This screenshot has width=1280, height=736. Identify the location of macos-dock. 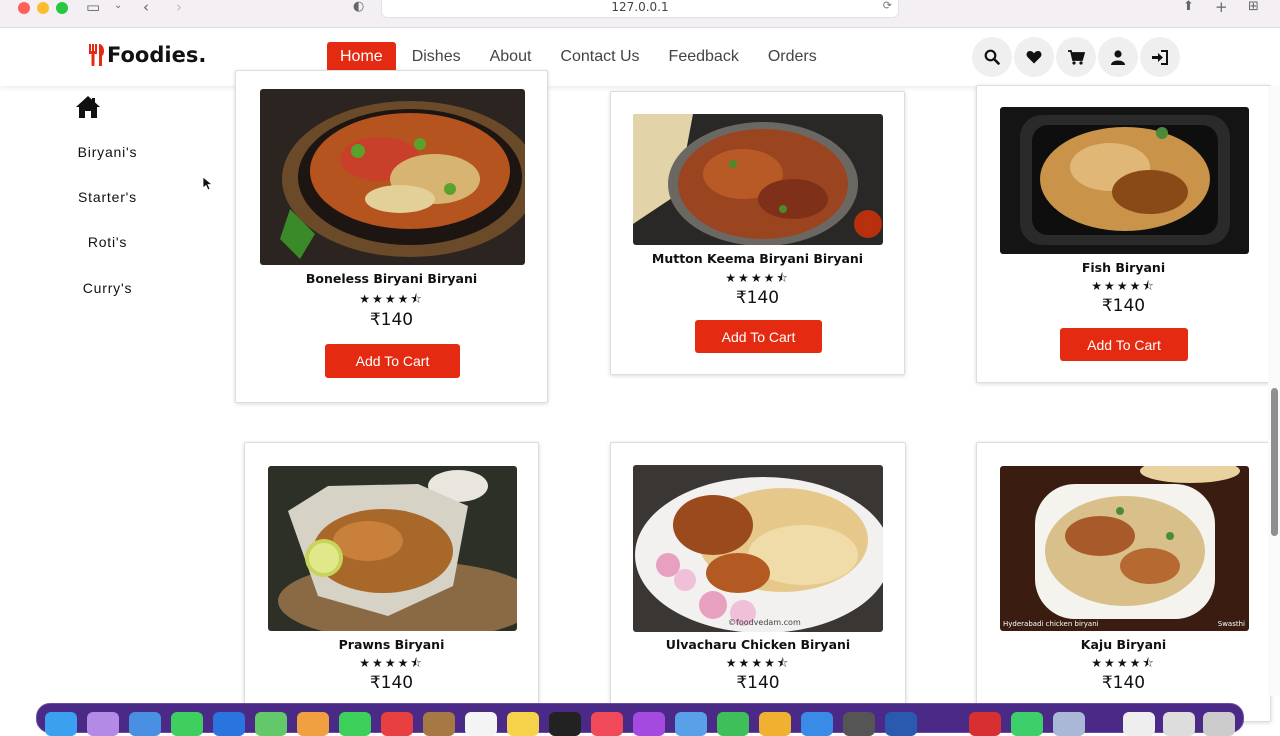
(640, 719).